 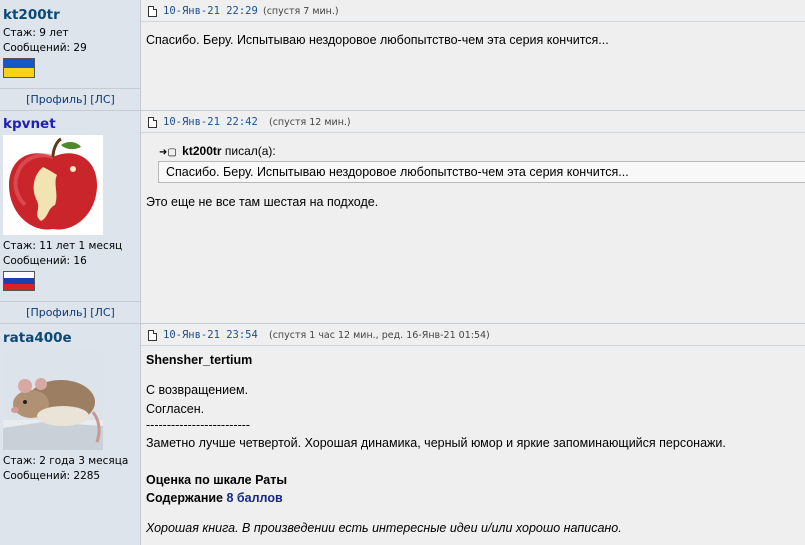 What do you see at coordinates (210, 122) in the screenshot?
I see `post-date-link: 10-Янв-21 22:42` at bounding box center [210, 122].